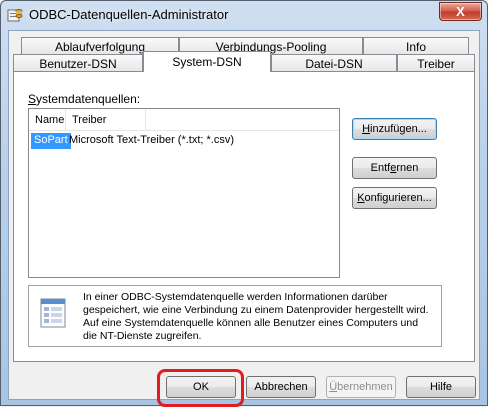 The height and width of the screenshot is (407, 488). I want to click on close-button: X, so click(460, 11).